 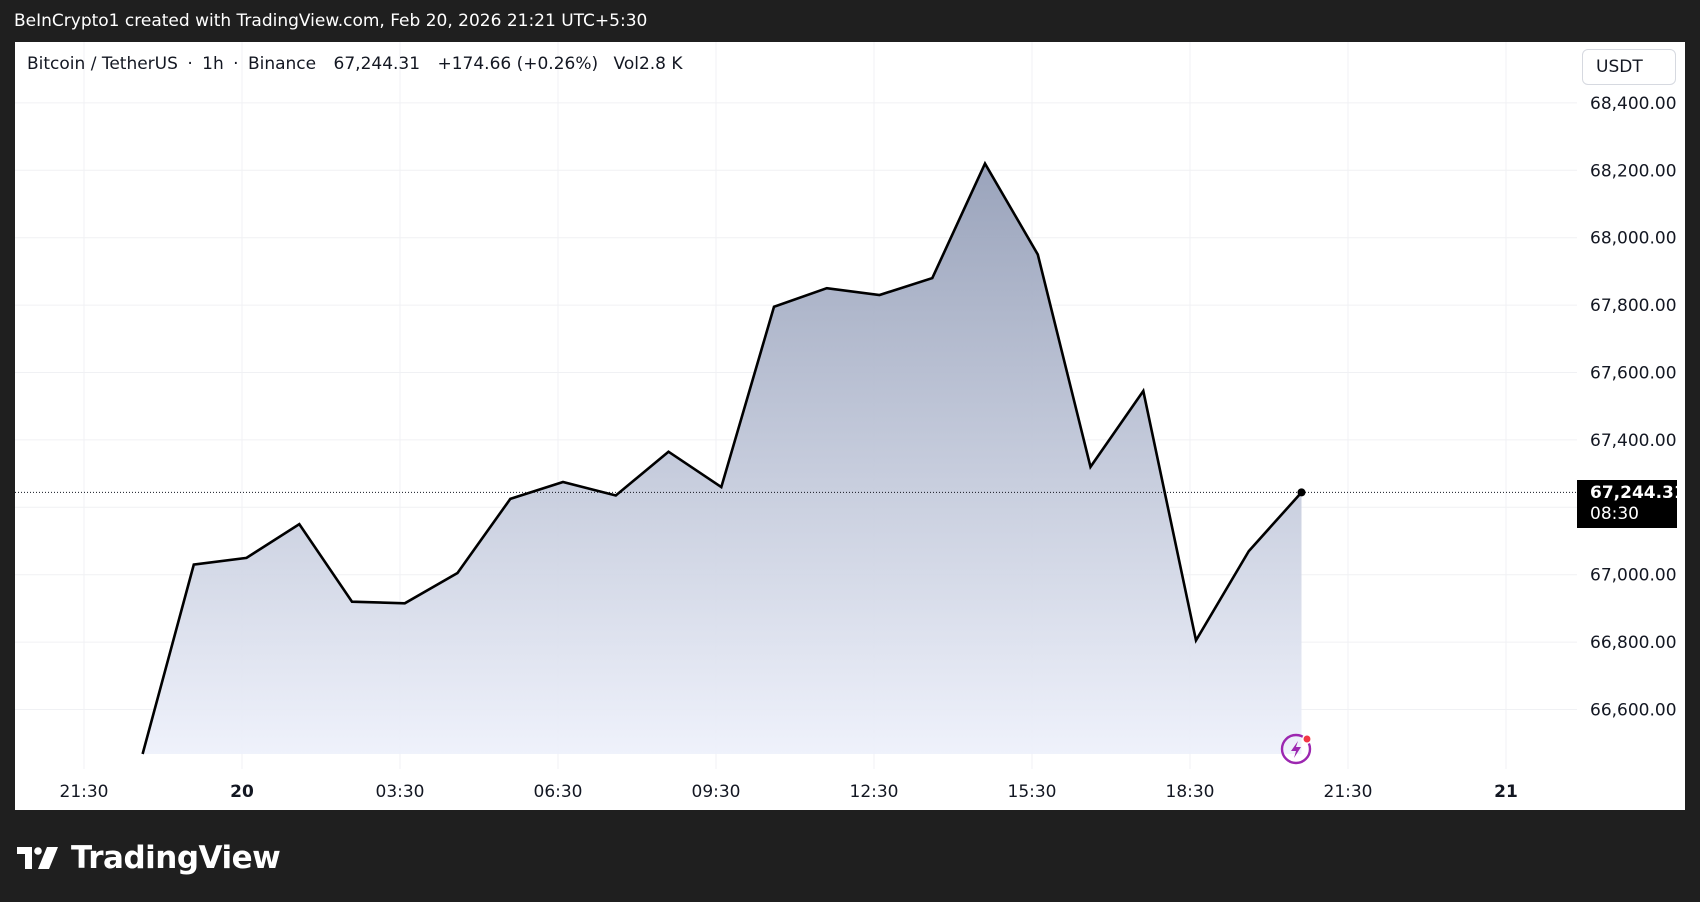 I want to click on time-axis-tick-label: 03:30, so click(x=400, y=792).